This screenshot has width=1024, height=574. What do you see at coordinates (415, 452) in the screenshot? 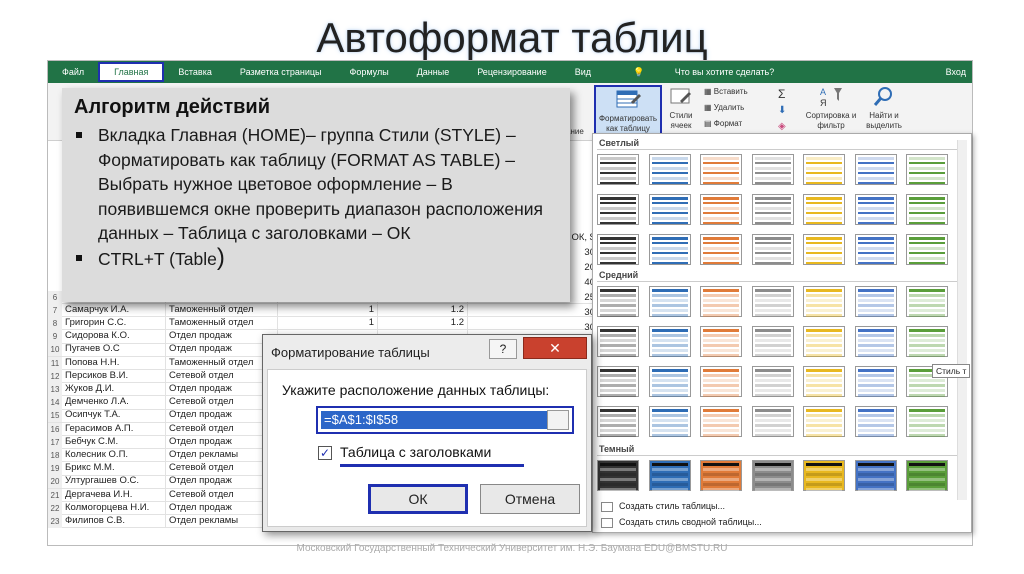
I see `headers-checkbox-label: Таблица с заголовками` at bounding box center [415, 452].